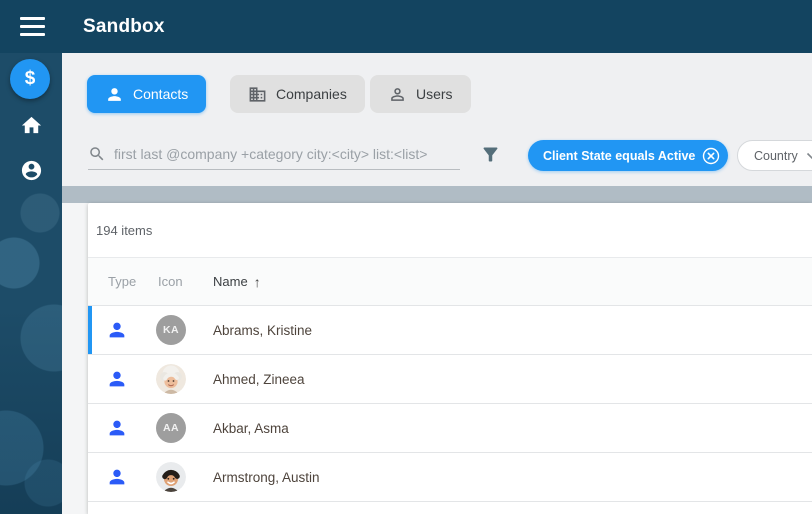  I want to click on tab-label: Users, so click(434, 94).